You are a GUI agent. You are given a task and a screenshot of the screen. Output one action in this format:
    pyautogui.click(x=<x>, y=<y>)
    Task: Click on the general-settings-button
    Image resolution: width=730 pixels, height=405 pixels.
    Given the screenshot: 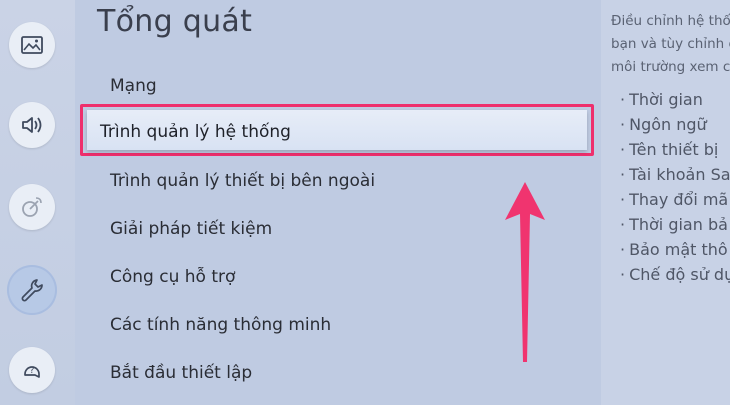 What is the action you would take?
    pyautogui.click(x=32, y=290)
    